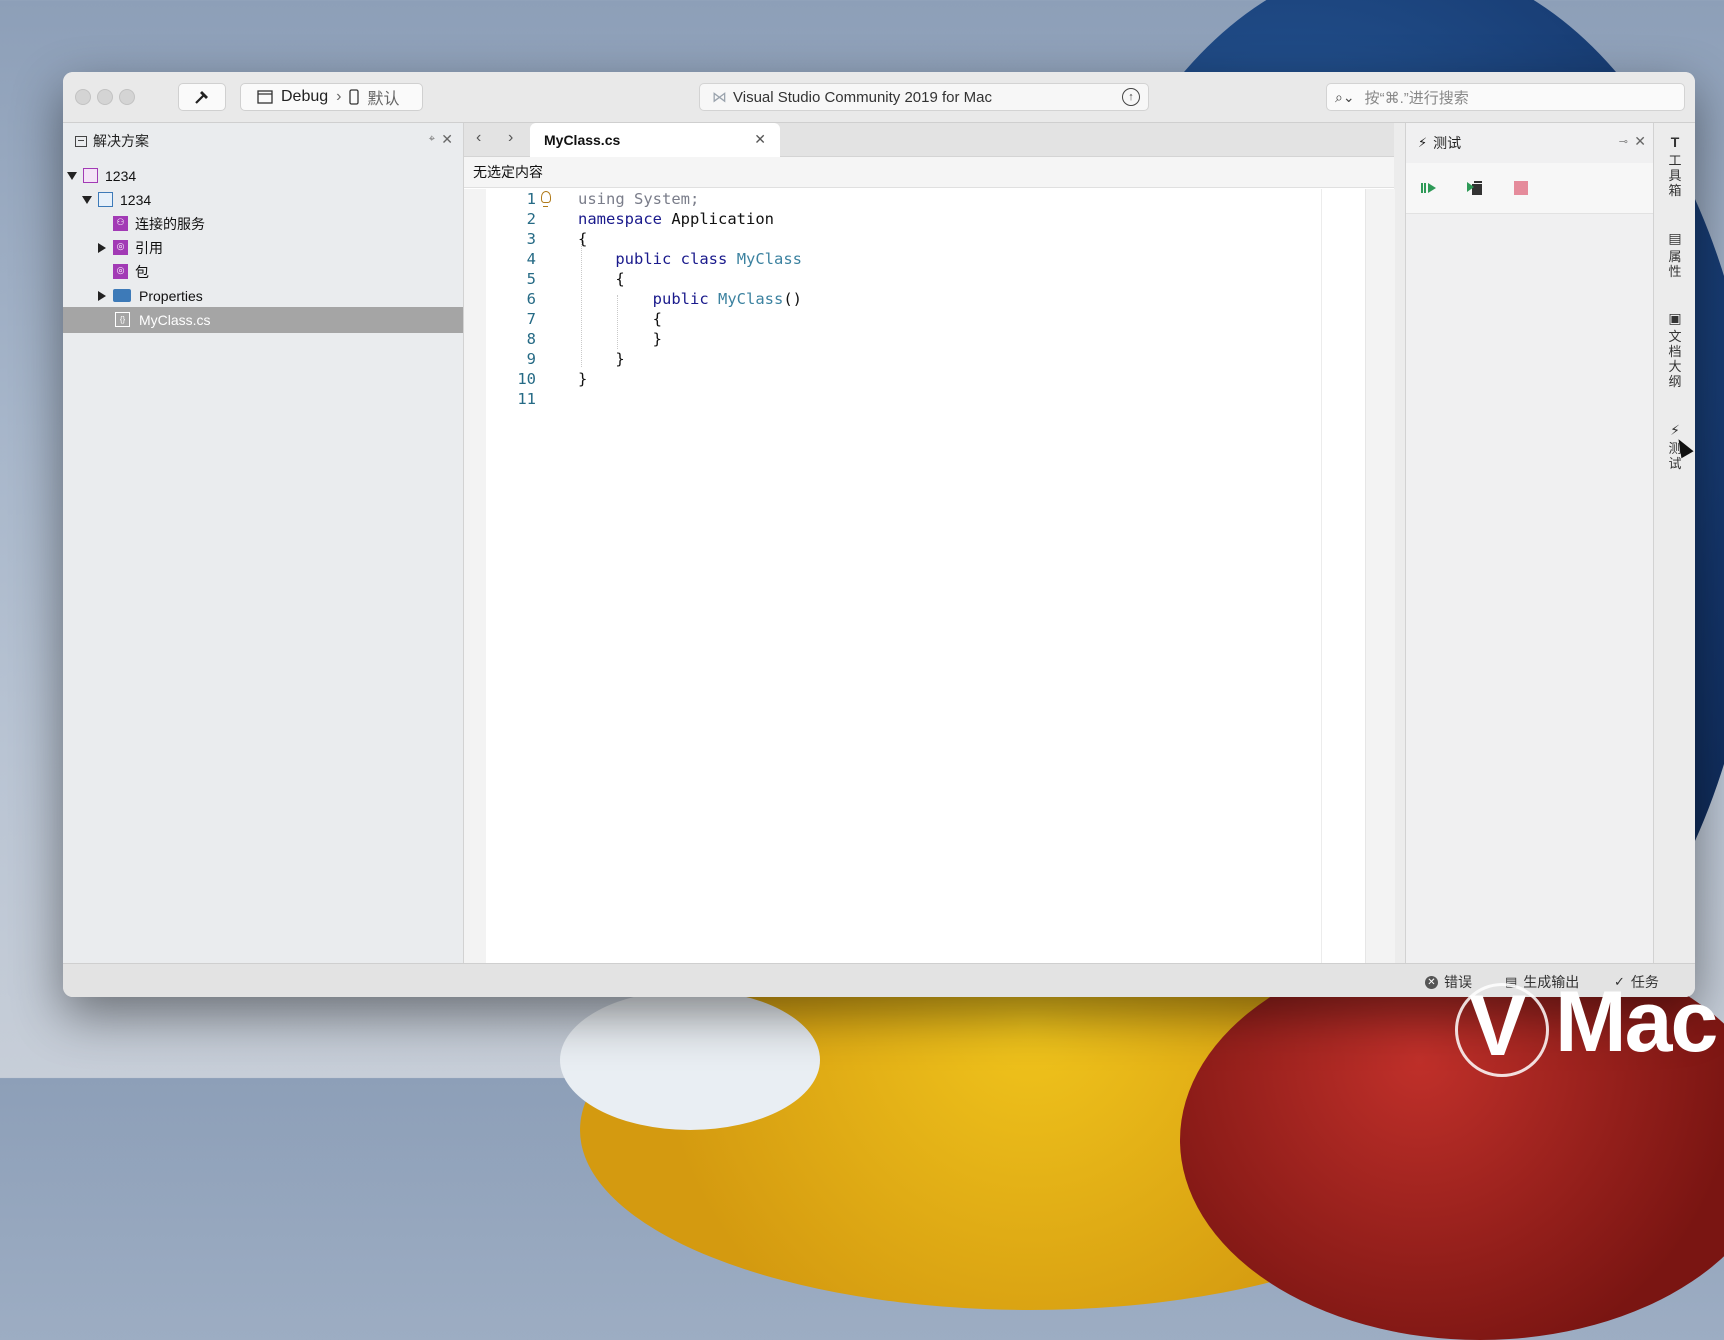  What do you see at coordinates (478, 138) in the screenshot?
I see `nav-back-icon: ‹` at bounding box center [478, 138].